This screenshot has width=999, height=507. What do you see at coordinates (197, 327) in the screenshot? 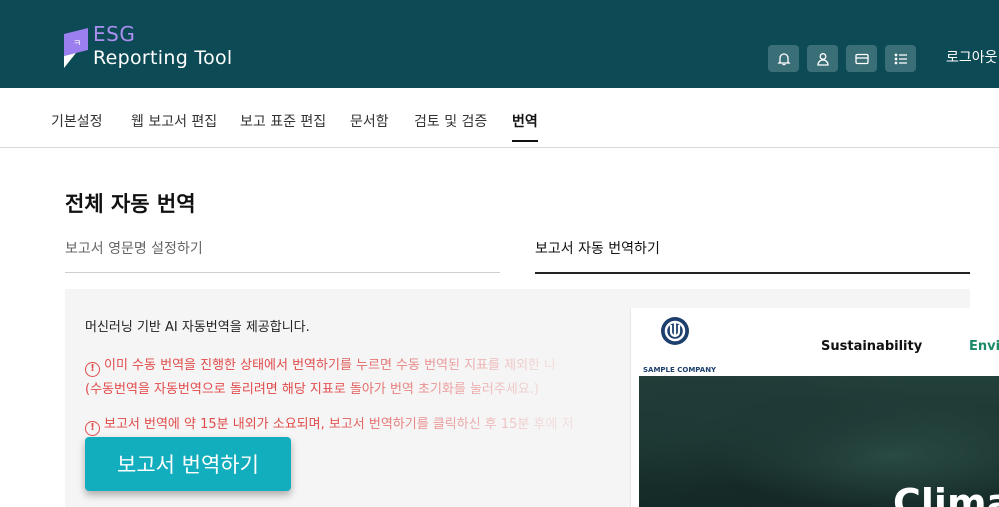
I see `intro-text: 머신러닝 기반 AI 자동번역을 제공합니다.` at bounding box center [197, 327].